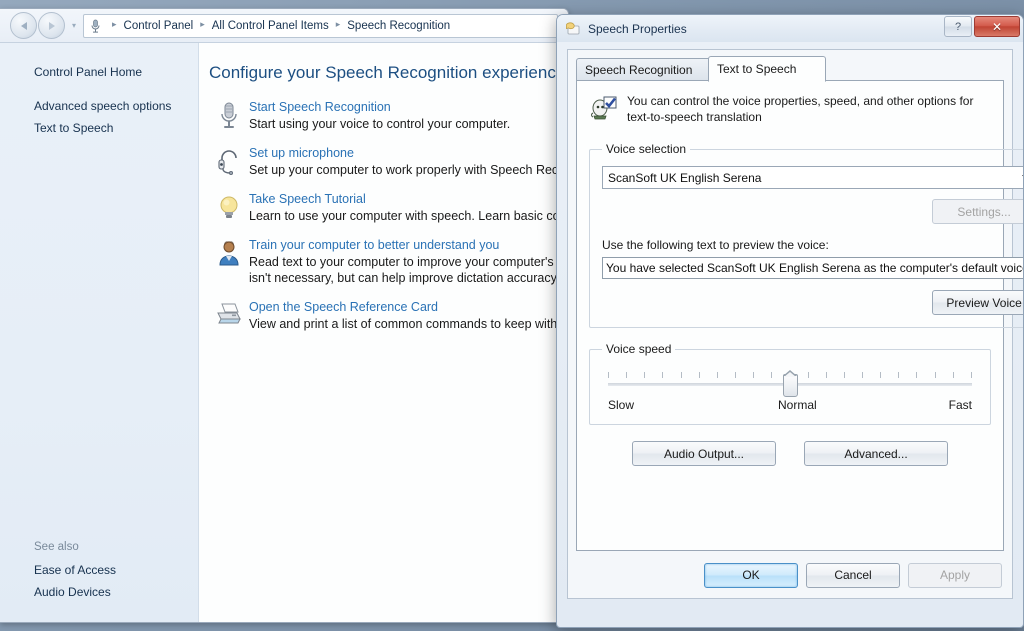 The image size is (1024, 631). I want to click on dialog-titlebar: Speech Properties ? ✕, so click(790, 28).